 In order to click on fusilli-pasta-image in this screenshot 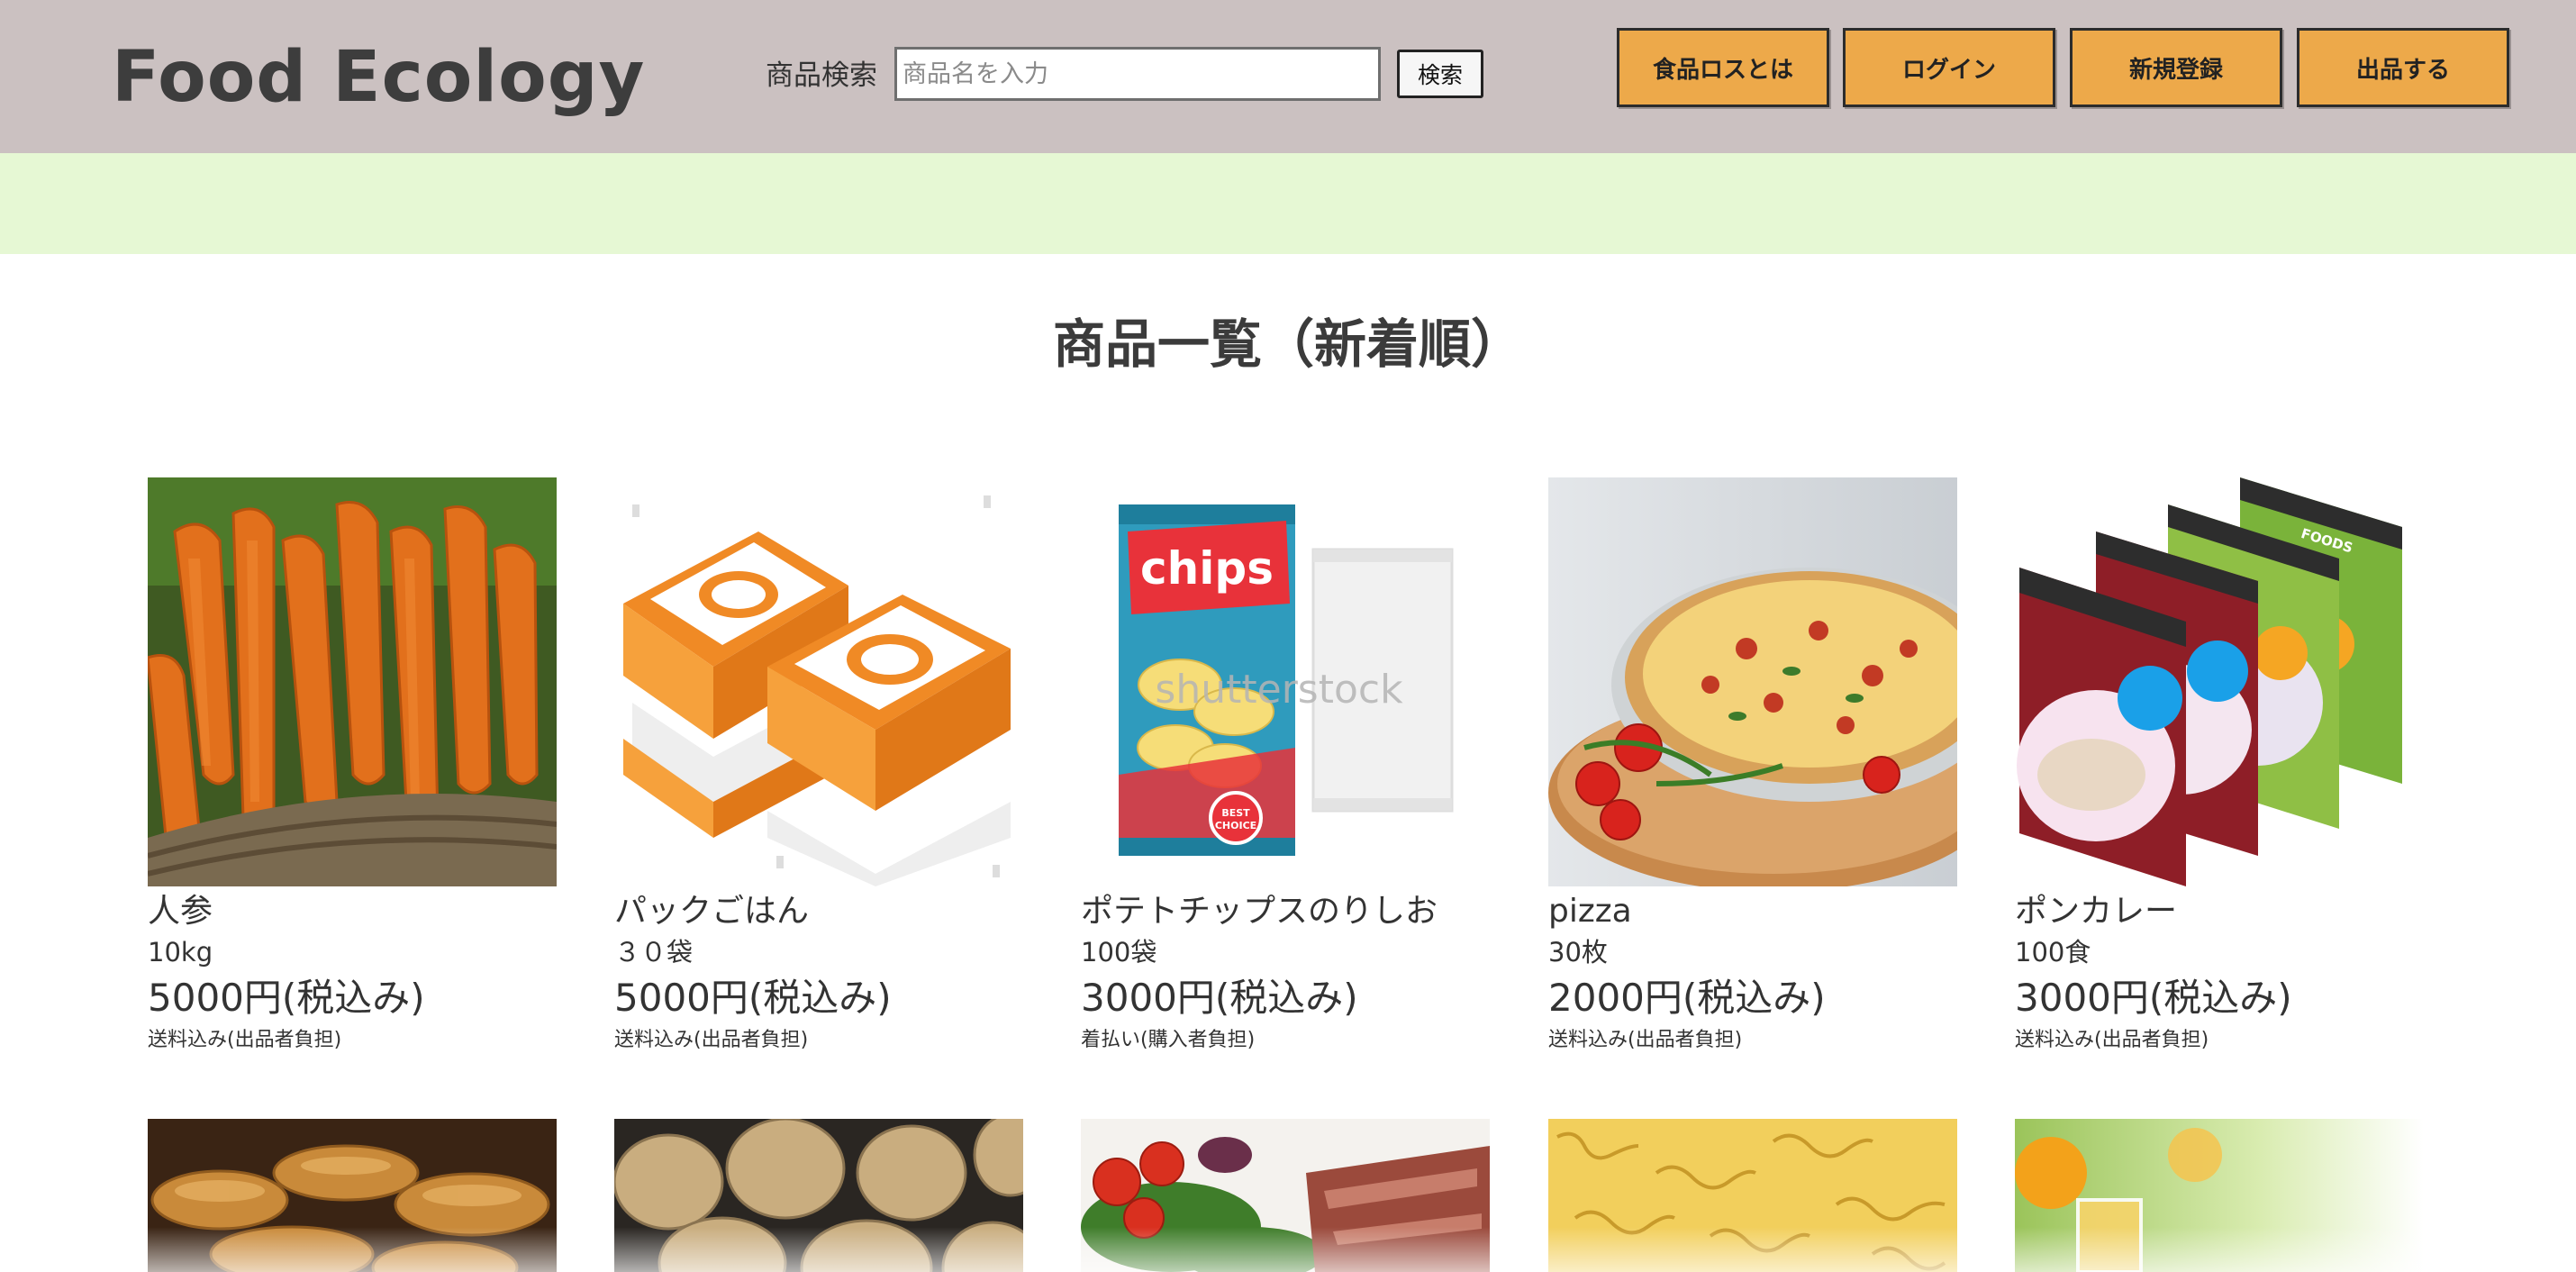, I will do `click(1752, 1195)`.